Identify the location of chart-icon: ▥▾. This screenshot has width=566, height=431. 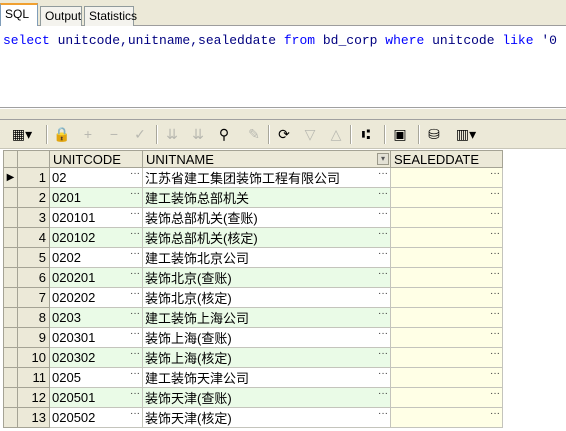
(466, 134).